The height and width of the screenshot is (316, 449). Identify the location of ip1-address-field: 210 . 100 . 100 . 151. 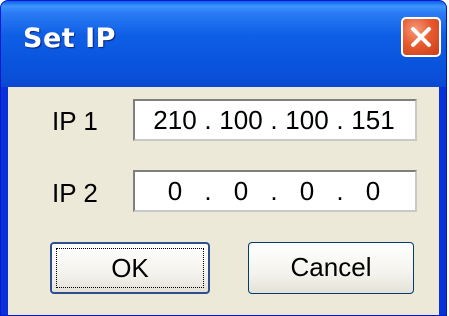
(275, 120).